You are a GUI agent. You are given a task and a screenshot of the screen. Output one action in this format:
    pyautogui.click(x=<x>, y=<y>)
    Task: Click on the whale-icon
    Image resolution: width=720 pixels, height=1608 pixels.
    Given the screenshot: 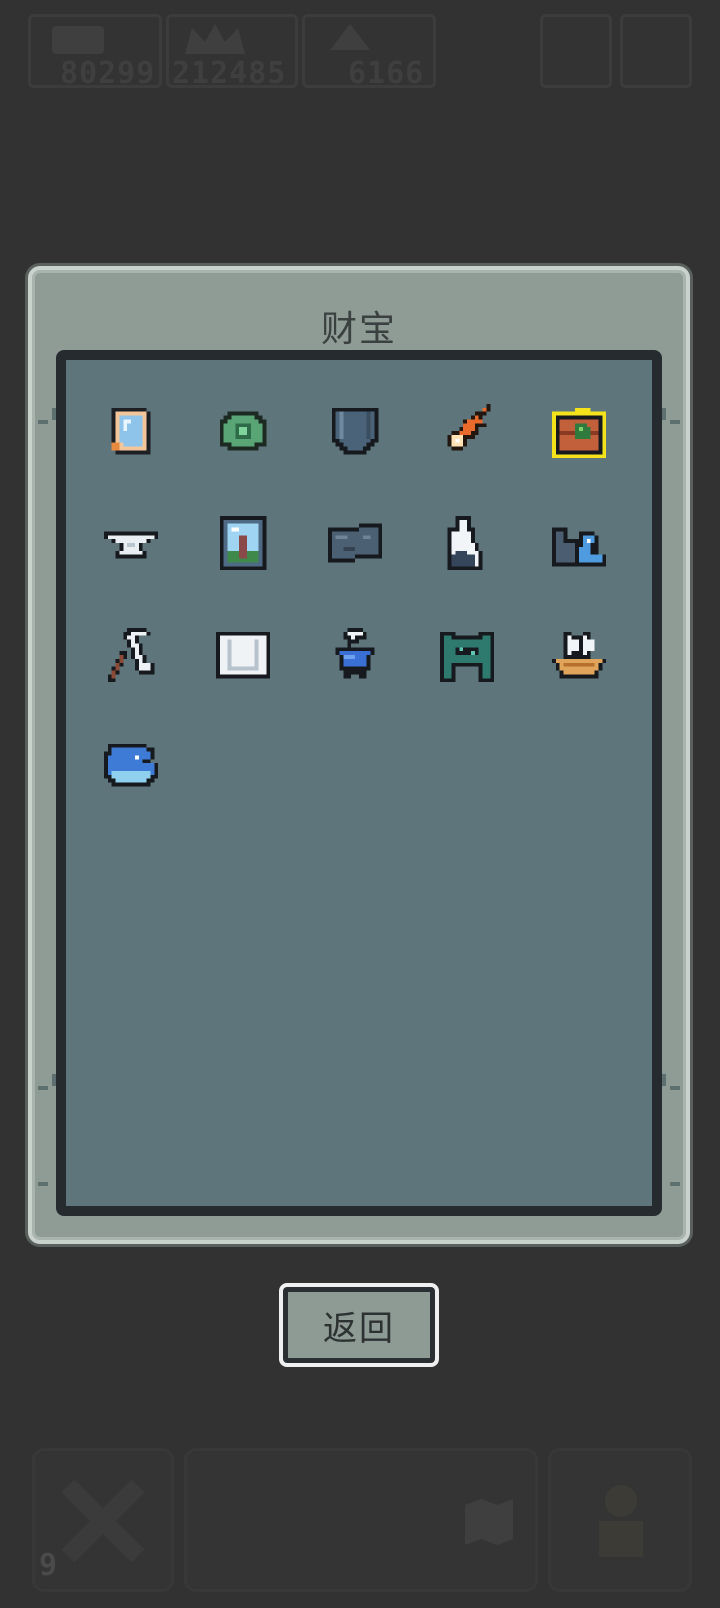 What is the action you would take?
    pyautogui.click(x=131, y=765)
    